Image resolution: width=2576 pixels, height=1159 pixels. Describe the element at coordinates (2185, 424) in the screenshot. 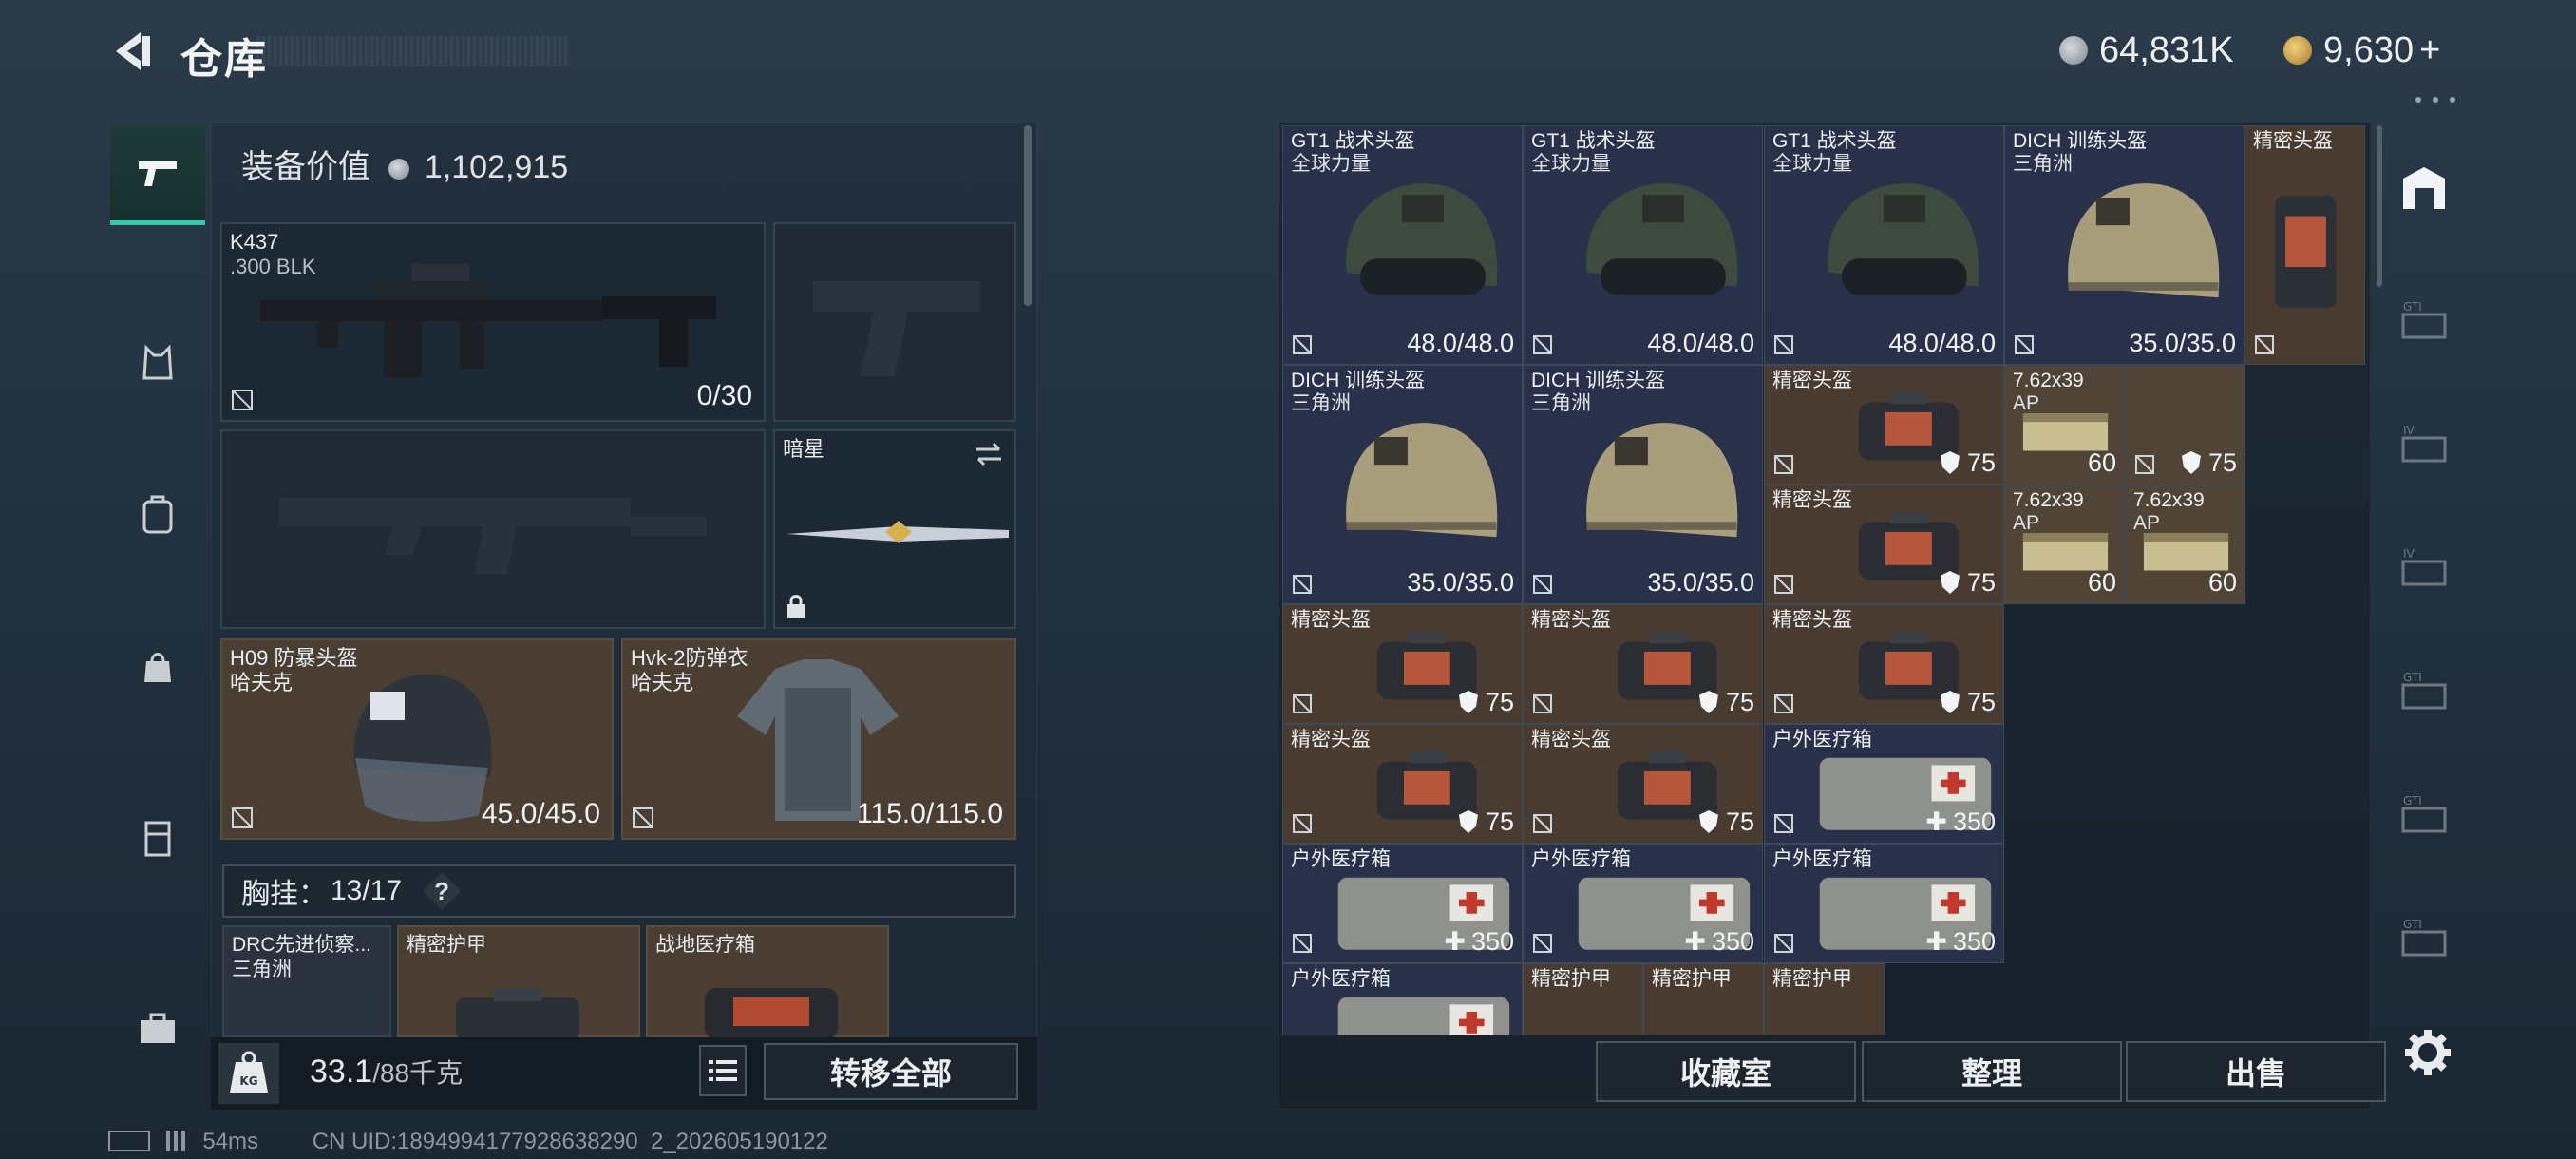

I see `grid-item: 75` at that location.